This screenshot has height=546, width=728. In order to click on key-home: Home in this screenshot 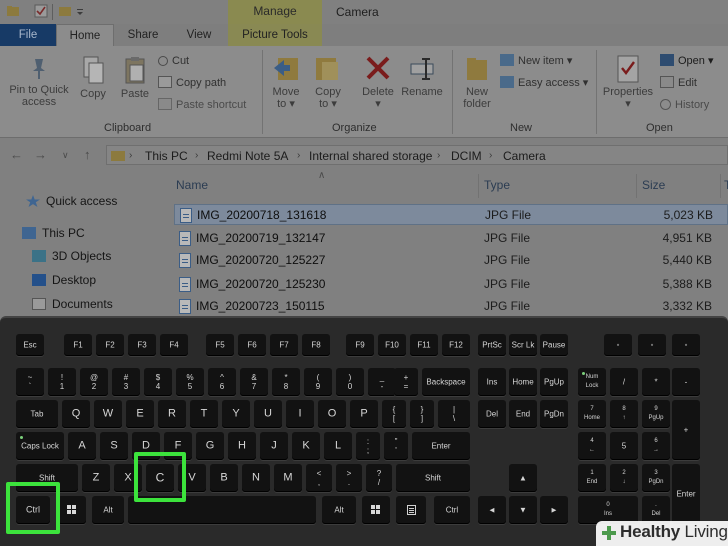, I will do `click(523, 382)`.